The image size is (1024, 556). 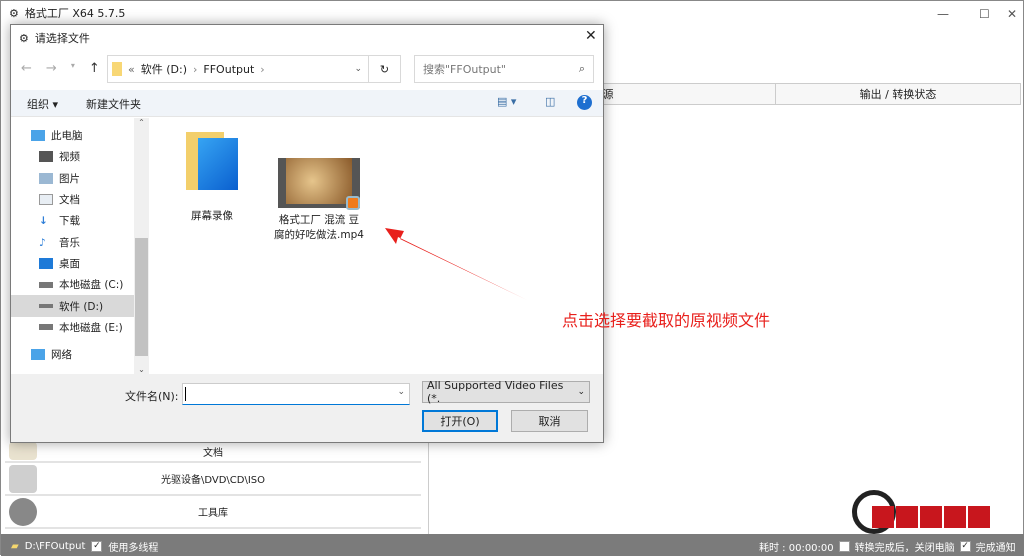 What do you see at coordinates (133, 548) in the screenshot?
I see `multithread-label: 使用多线程` at bounding box center [133, 548].